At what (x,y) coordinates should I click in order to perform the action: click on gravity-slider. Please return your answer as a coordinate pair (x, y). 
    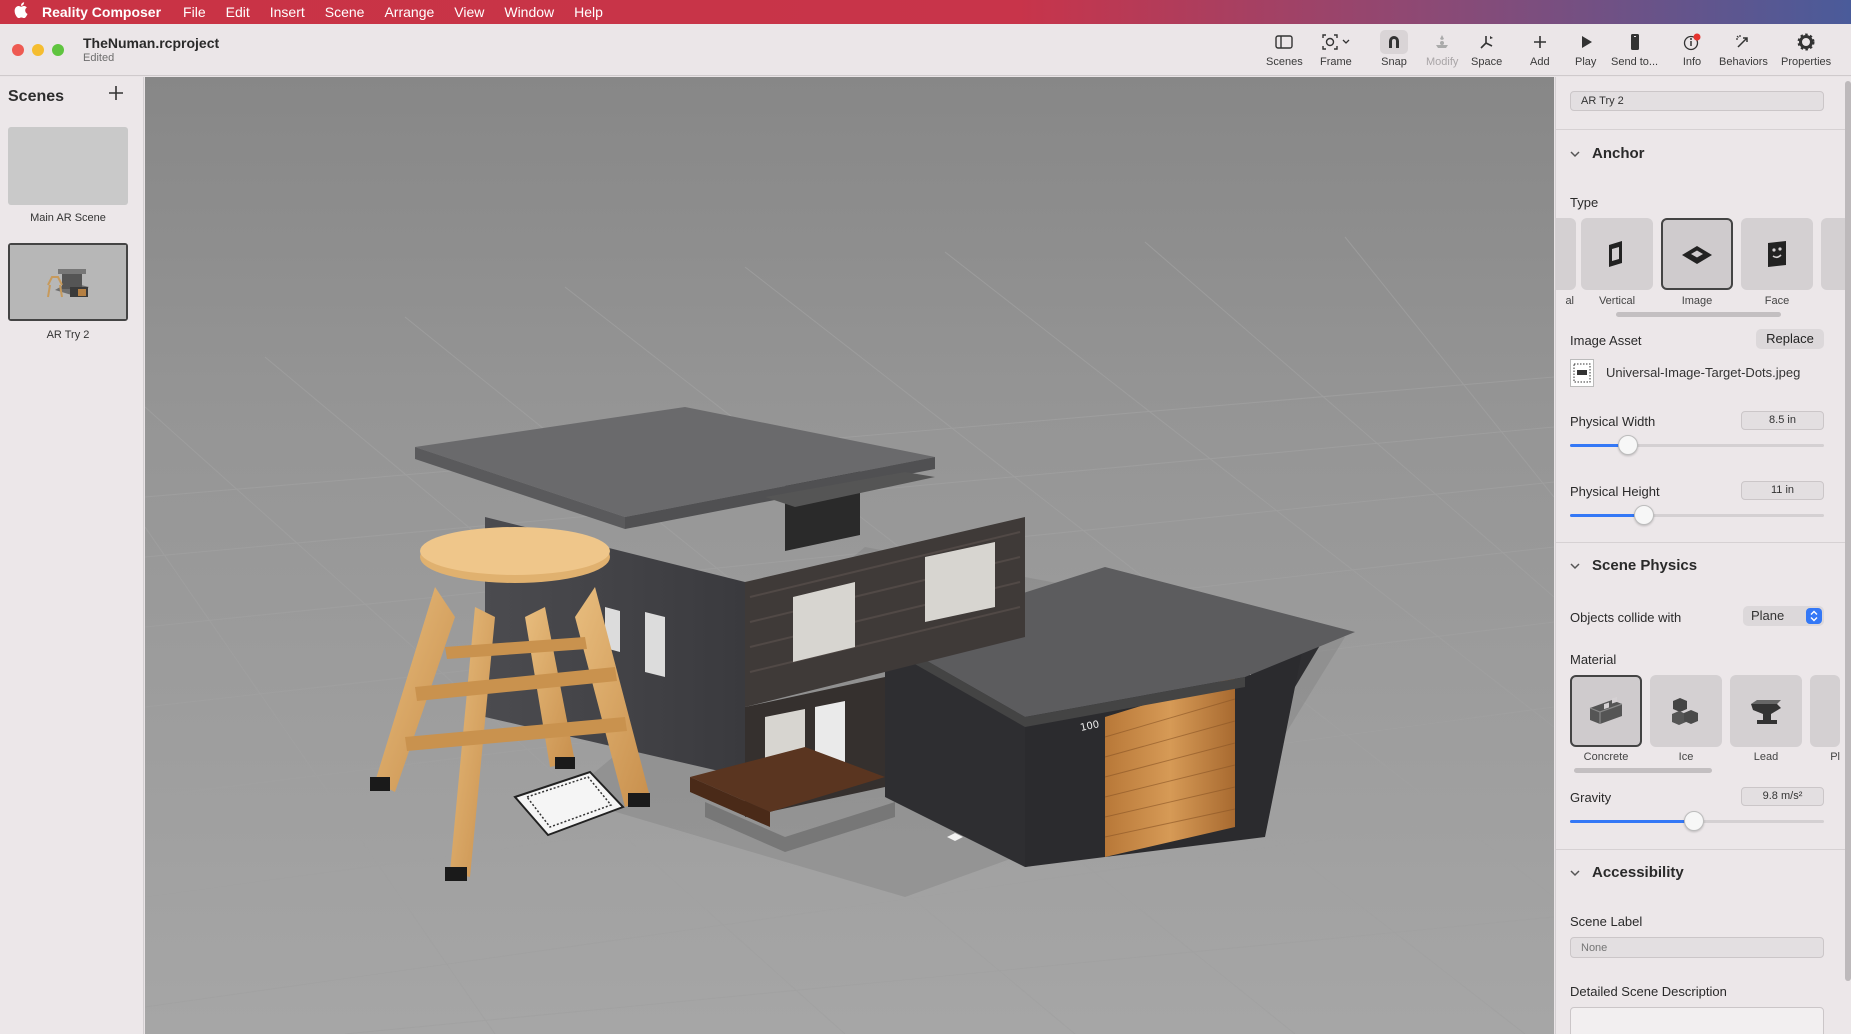
    Looking at the image, I should click on (1697, 821).